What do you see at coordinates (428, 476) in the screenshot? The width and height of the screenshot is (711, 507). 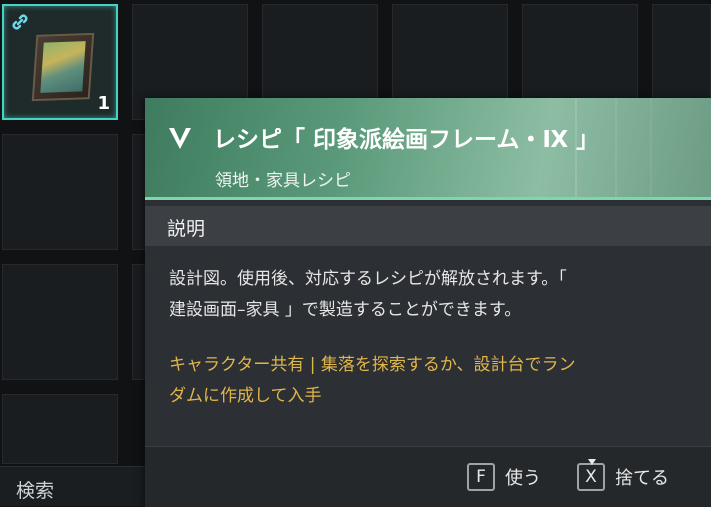 I see `tooltip-actions: F 使う X 捨てる` at bounding box center [428, 476].